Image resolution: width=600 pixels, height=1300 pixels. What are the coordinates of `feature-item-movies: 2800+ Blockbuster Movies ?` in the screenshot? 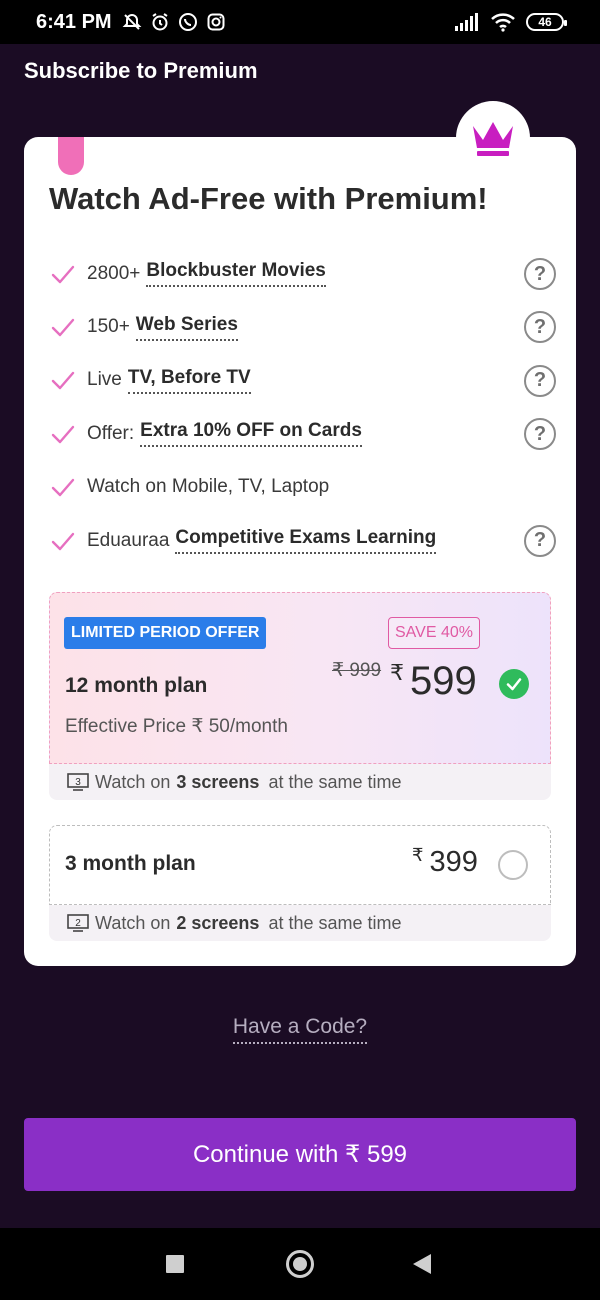 It's located at (303, 273).